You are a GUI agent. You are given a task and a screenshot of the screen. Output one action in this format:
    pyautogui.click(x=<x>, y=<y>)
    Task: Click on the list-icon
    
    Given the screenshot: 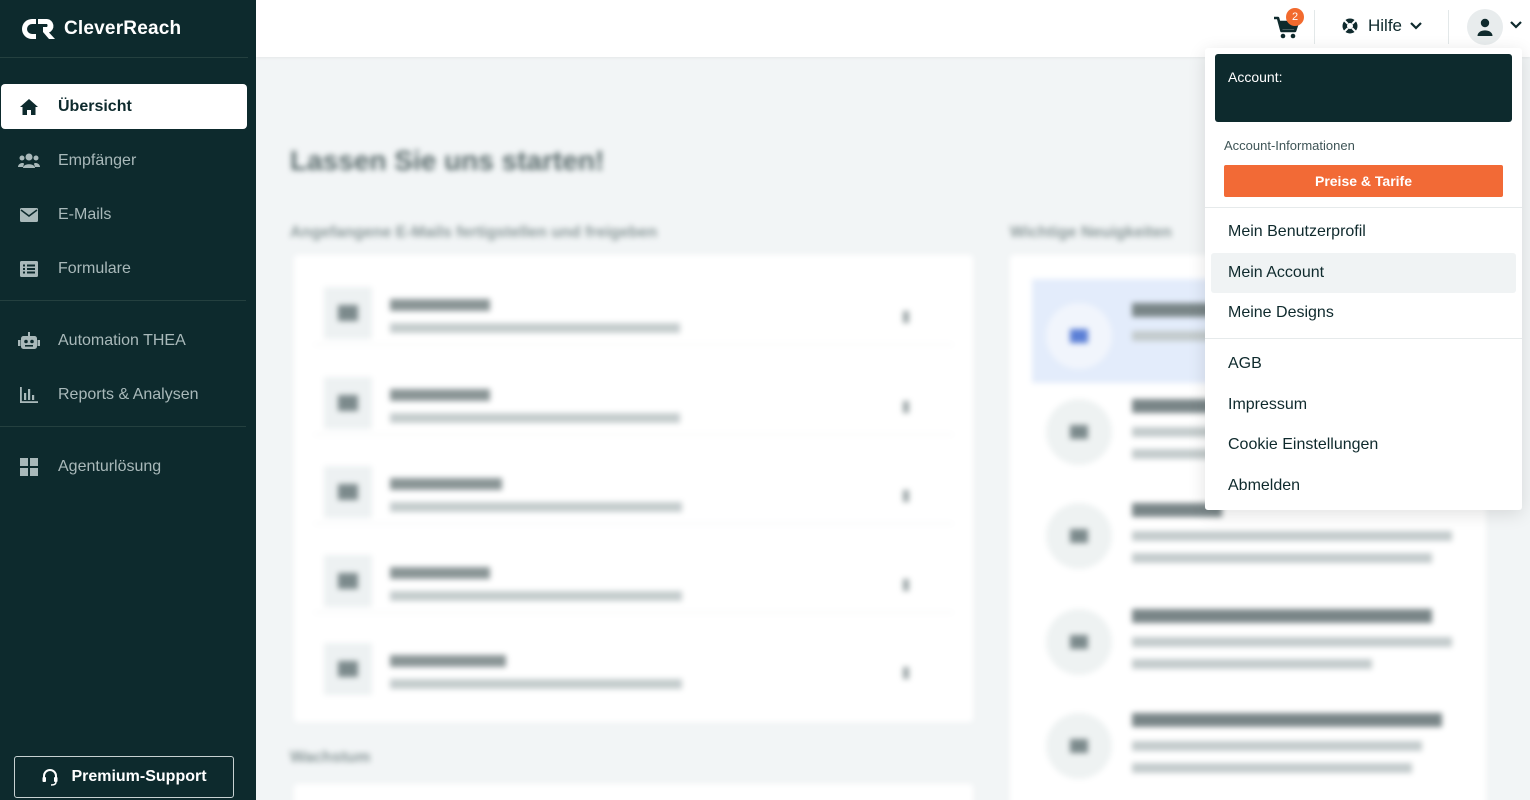 What is the action you would take?
    pyautogui.click(x=29, y=269)
    